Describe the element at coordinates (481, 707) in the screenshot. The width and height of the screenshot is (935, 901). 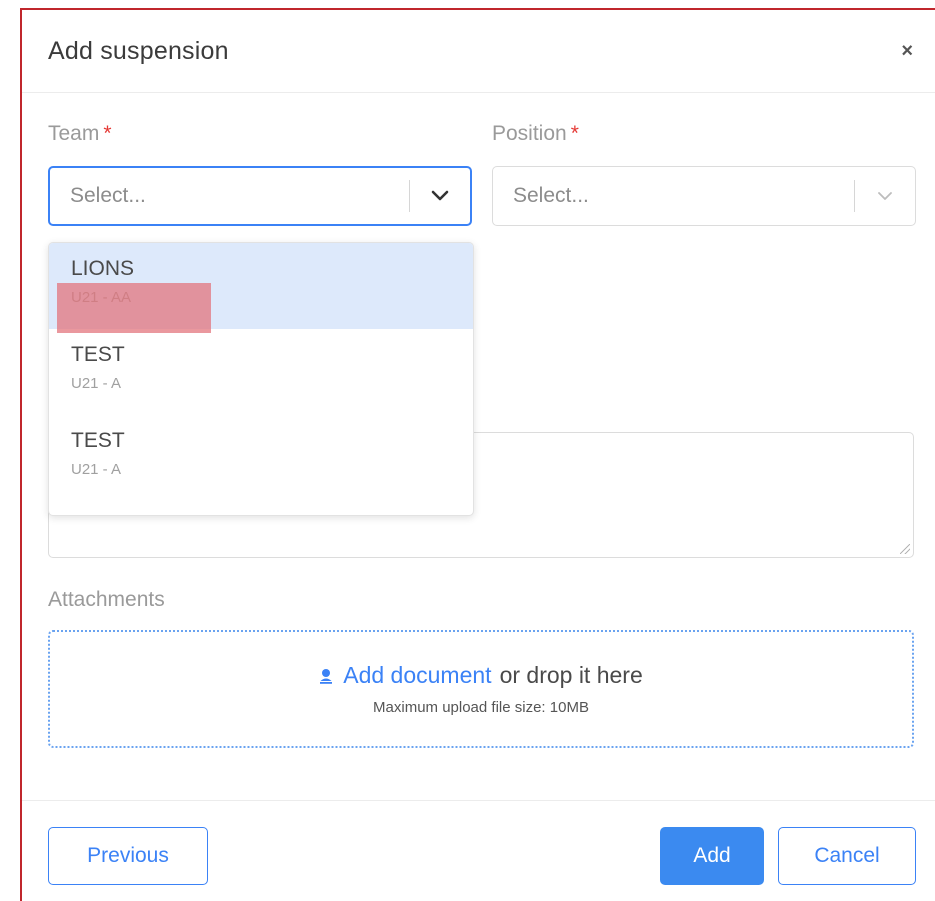
I see `upload-size-note: Maximum upload file size: 10MB` at that location.